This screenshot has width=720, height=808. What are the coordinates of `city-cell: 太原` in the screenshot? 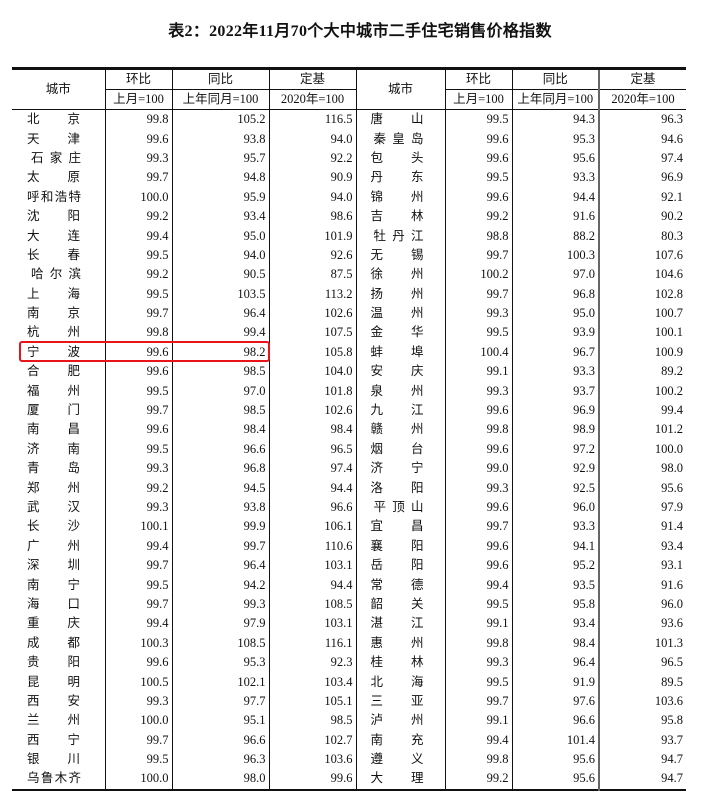 It's located at (58, 177).